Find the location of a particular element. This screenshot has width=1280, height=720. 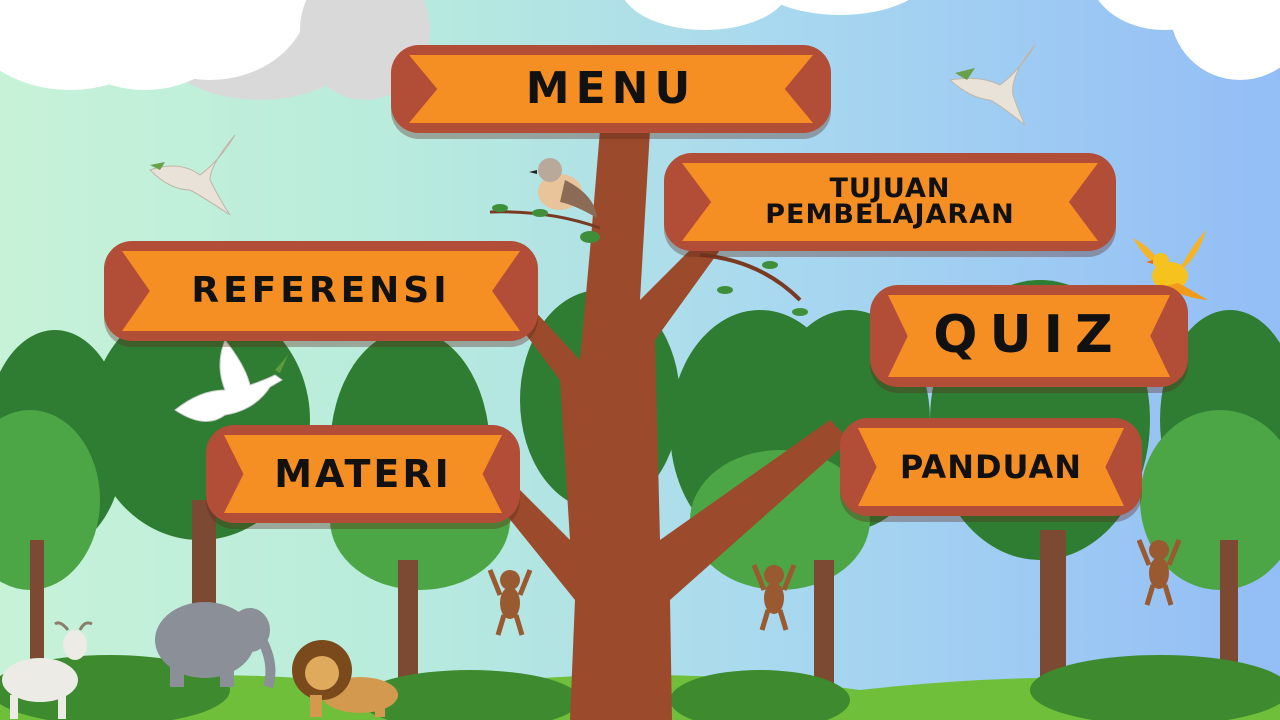

tujuan-pembelajaran-button: TUJUAN PEMBELAJARAN is located at coordinates (890, 202).